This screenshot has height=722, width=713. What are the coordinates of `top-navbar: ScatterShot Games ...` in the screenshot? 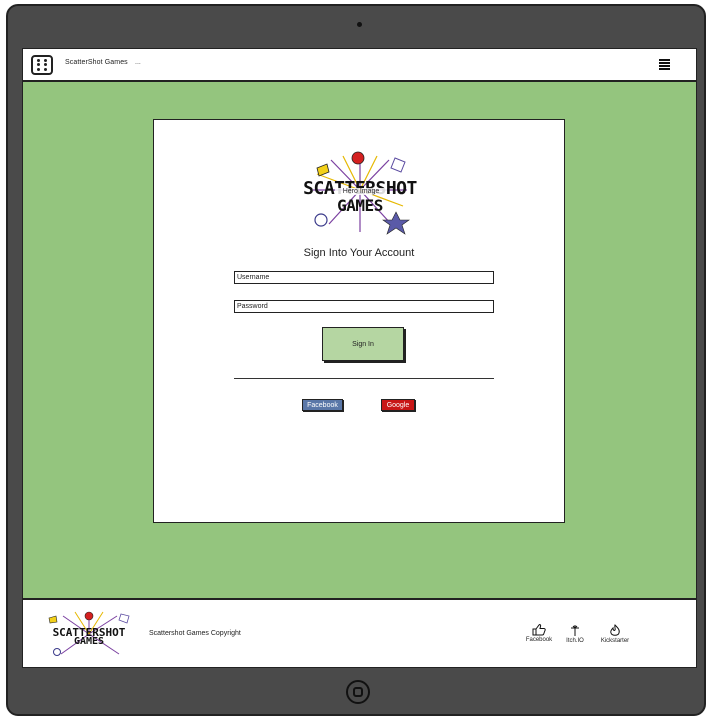 It's located at (359, 65).